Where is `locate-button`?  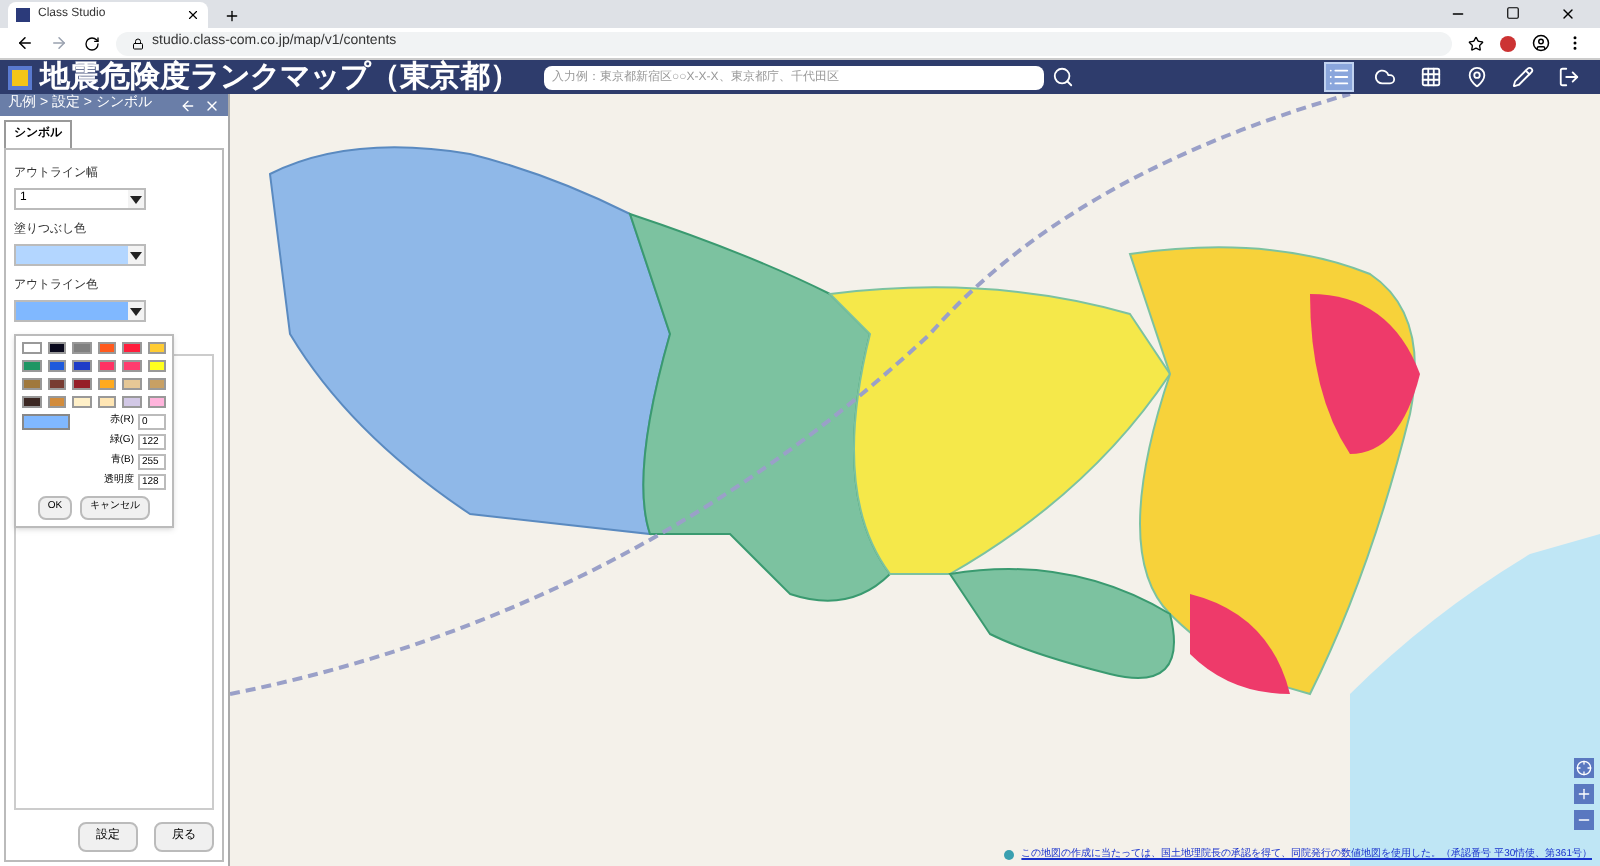
locate-button is located at coordinates (1584, 768).